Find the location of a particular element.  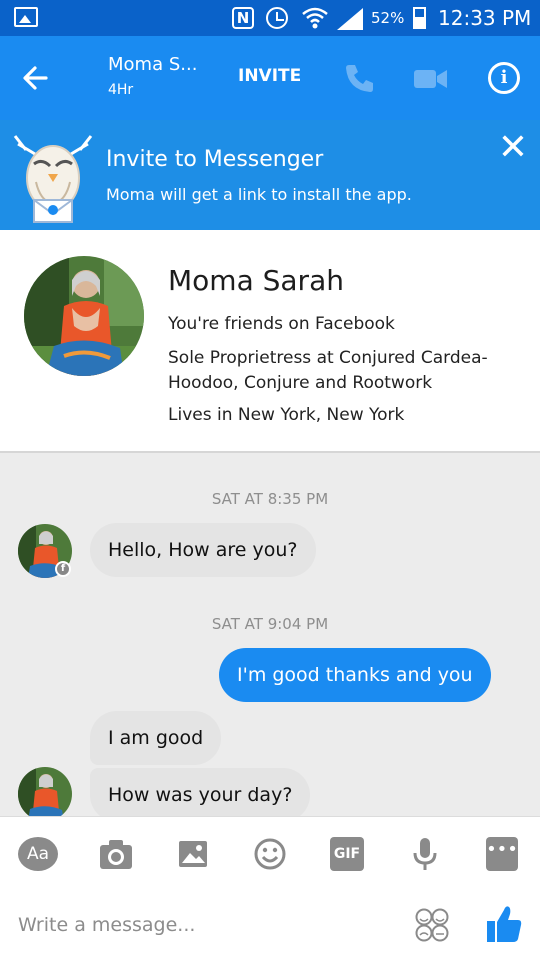

battery-percent: 52% is located at coordinates (388, 18).